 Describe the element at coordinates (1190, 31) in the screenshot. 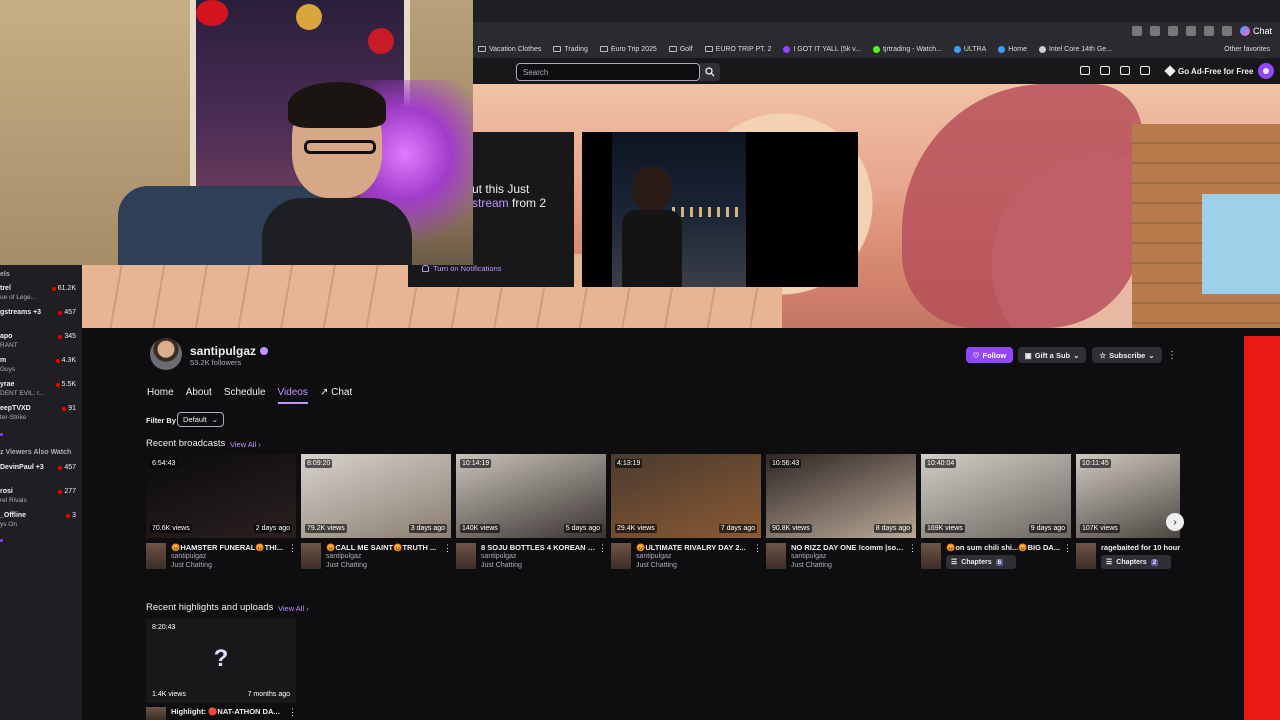

I see `settings-icon` at that location.